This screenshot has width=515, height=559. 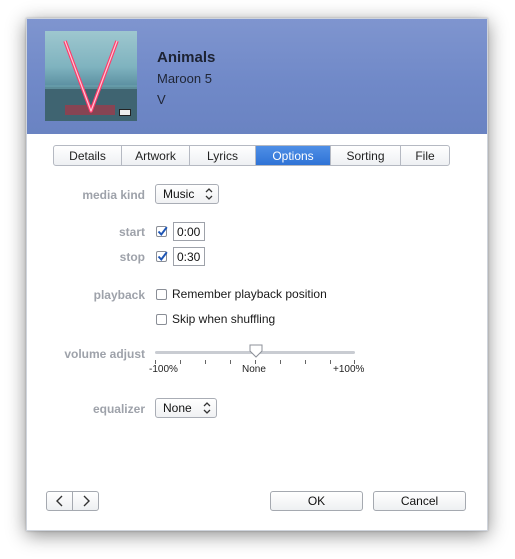 What do you see at coordinates (88, 155) in the screenshot?
I see `tab-details: Details` at bounding box center [88, 155].